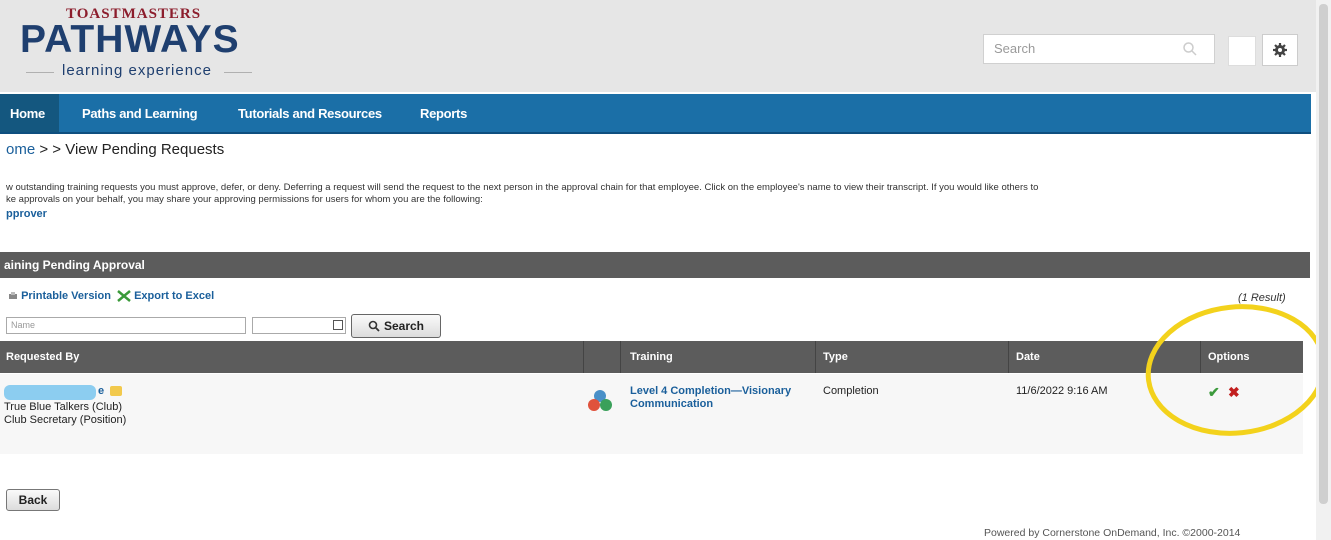 The height and width of the screenshot is (540, 1331). I want to click on export-to-excel-link: Export to Excel, so click(174, 296).